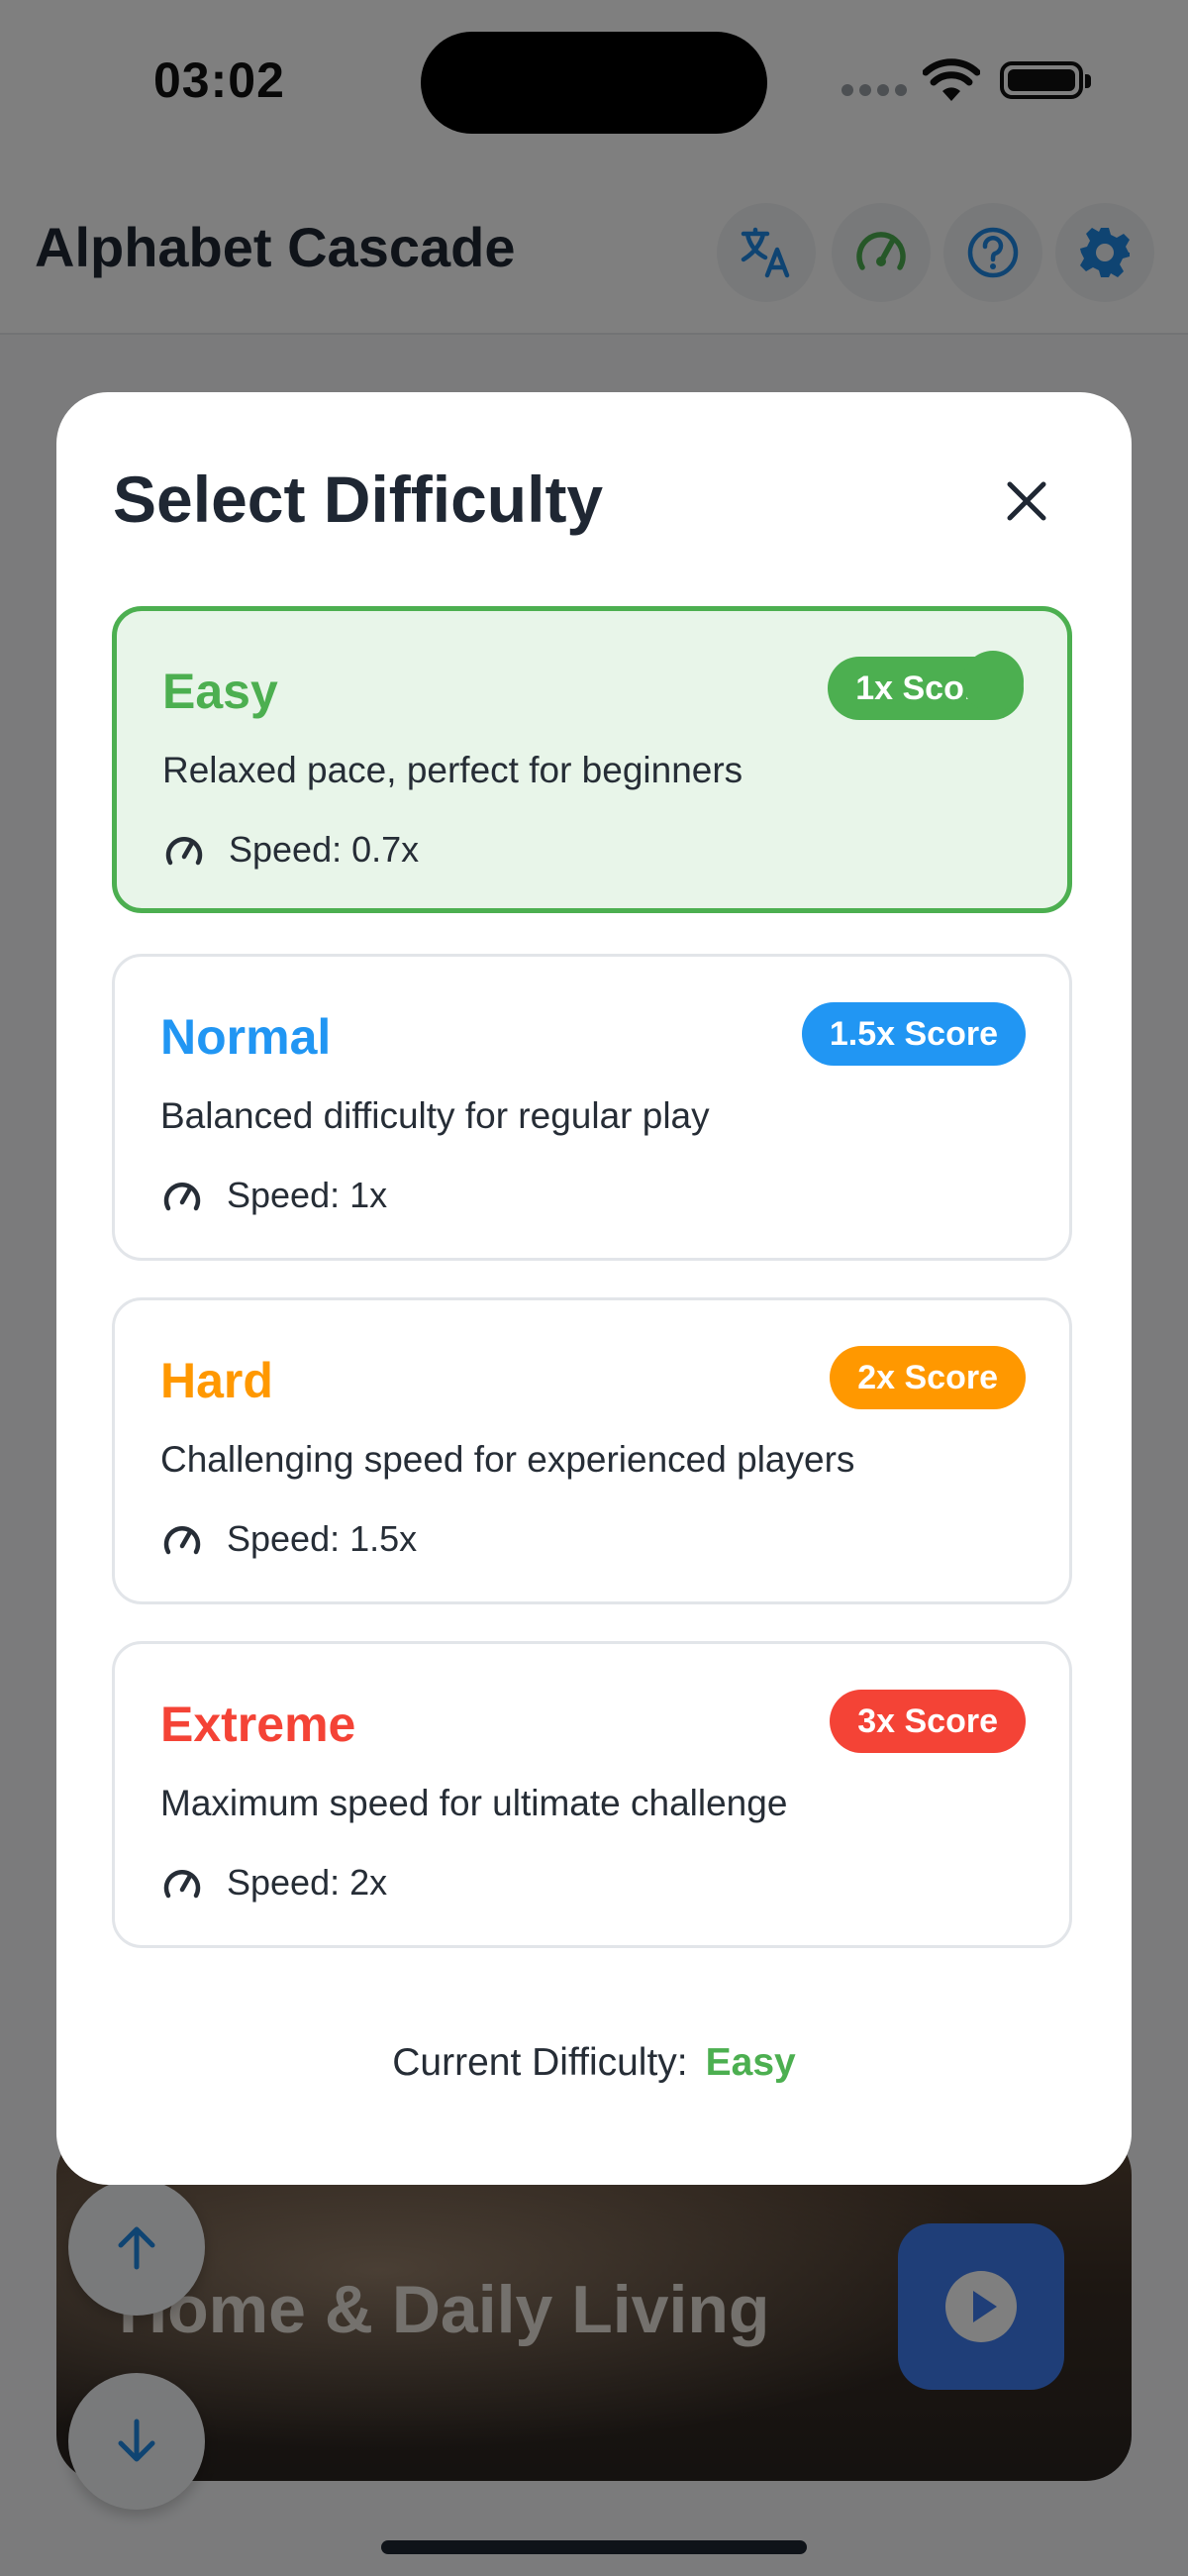 The width and height of the screenshot is (1188, 2576). What do you see at coordinates (750, 2062) in the screenshot?
I see `current-difficulty-value: Easy` at bounding box center [750, 2062].